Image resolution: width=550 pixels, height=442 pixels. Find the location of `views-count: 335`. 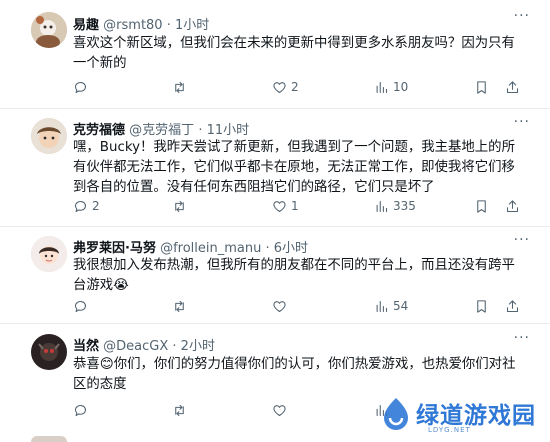

views-count: 335 is located at coordinates (404, 206).